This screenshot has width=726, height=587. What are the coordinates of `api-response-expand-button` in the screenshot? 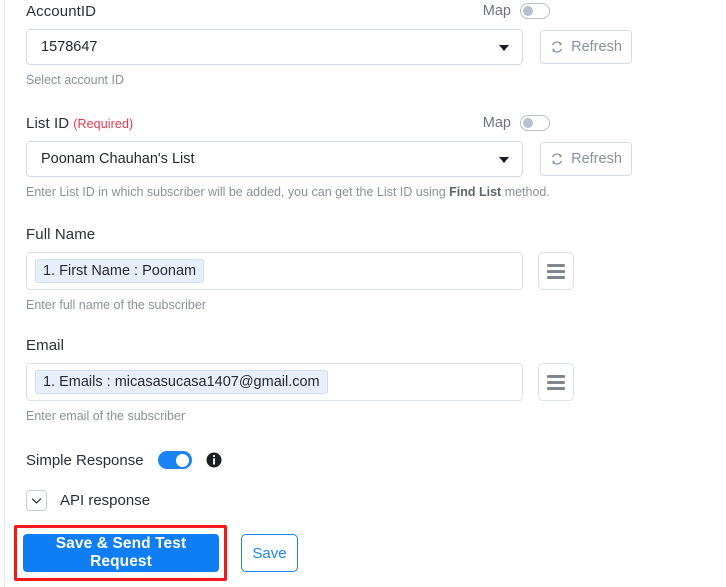 It's located at (36, 500).